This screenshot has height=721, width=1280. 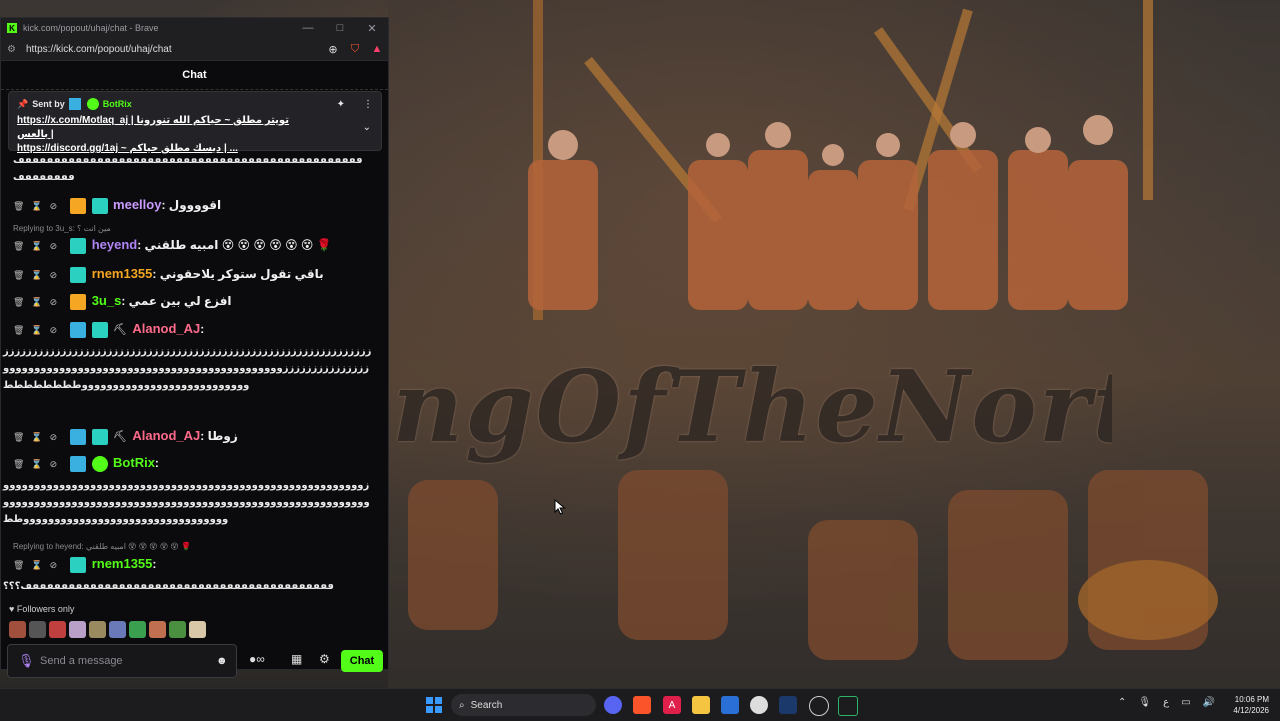 I want to click on mouse-cursor-icon, so click(x=560, y=507).